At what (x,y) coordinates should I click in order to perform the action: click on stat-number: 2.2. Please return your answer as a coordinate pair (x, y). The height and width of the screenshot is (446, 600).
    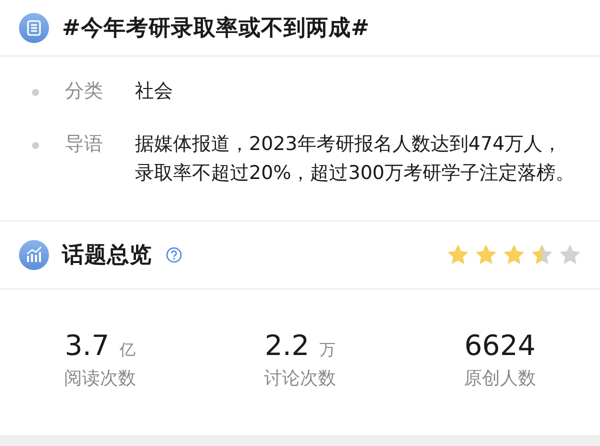
    Looking at the image, I should click on (287, 345).